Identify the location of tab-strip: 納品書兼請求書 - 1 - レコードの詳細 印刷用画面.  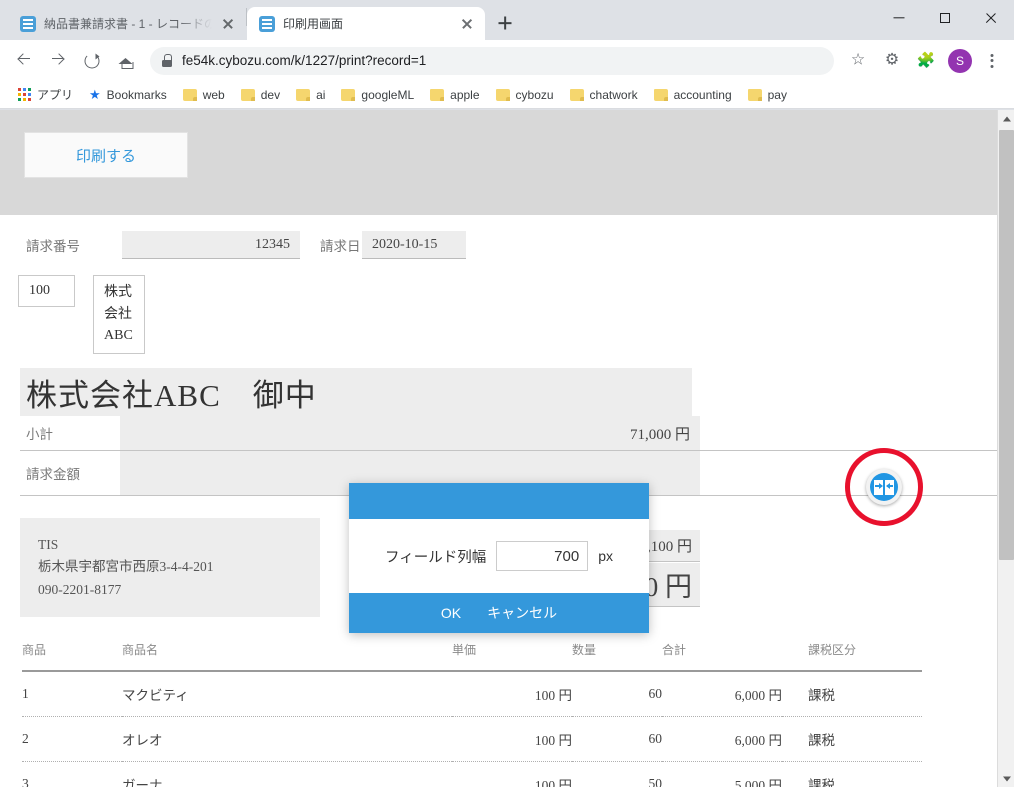
(507, 20).